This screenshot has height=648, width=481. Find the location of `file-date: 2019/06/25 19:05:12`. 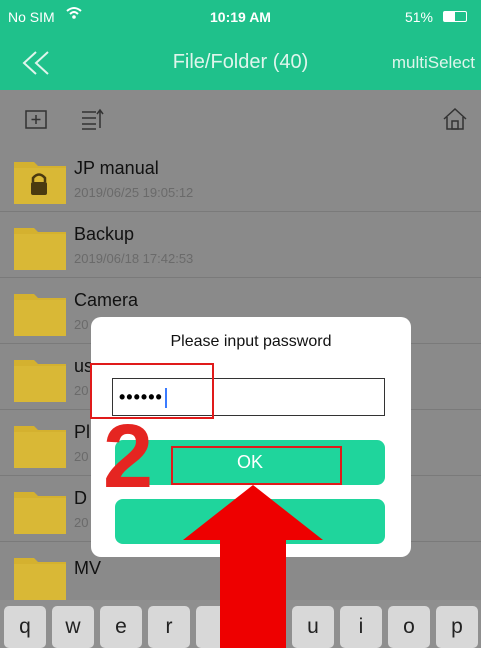

file-date: 2019/06/25 19:05:12 is located at coordinates (134, 192).